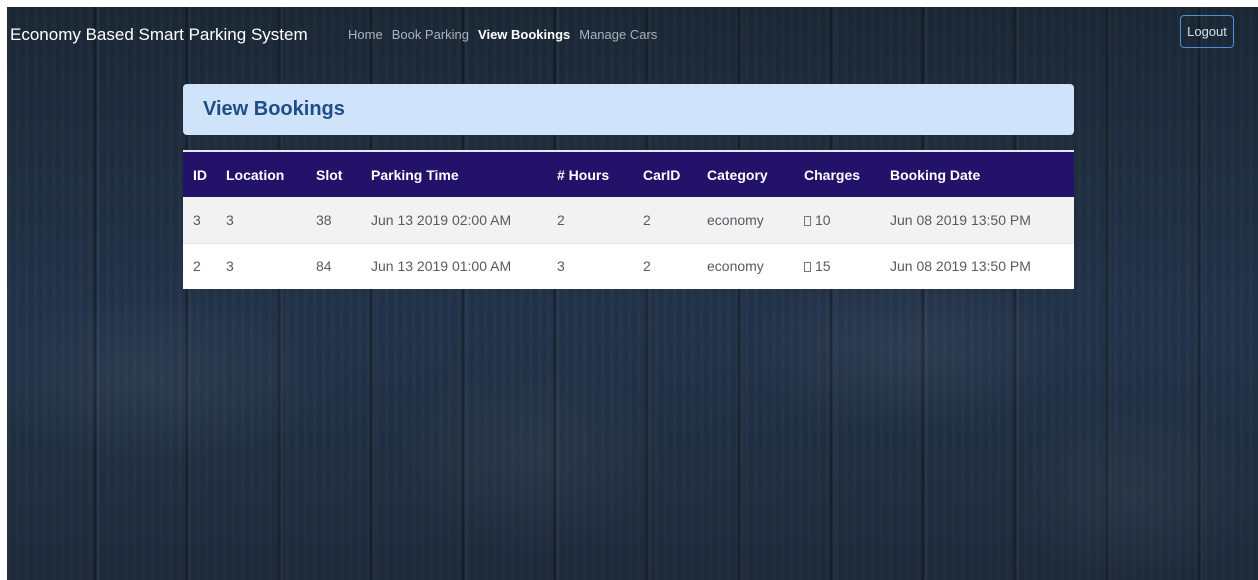  Describe the element at coordinates (600, 174) in the screenshot. I see `column-header-hours: # Hours` at that location.